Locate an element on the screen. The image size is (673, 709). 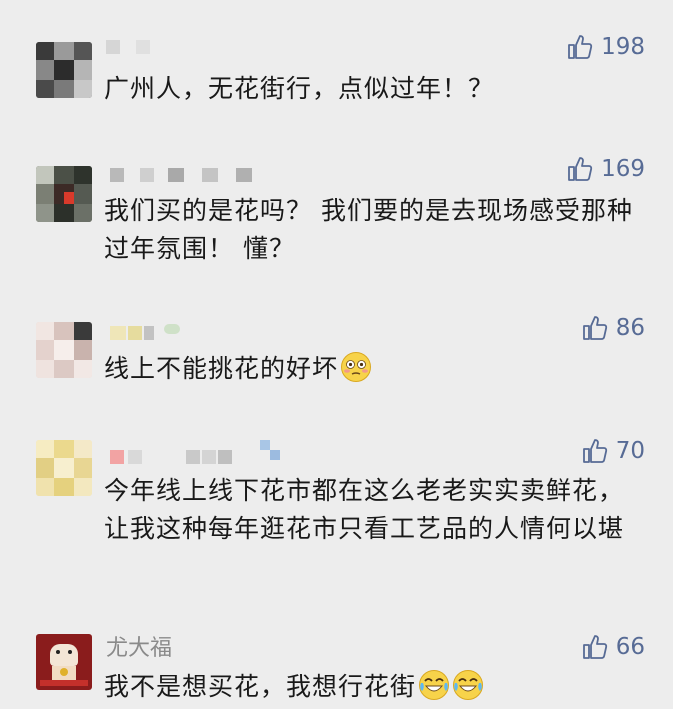
like-button: 70 is located at coordinates (613, 451).